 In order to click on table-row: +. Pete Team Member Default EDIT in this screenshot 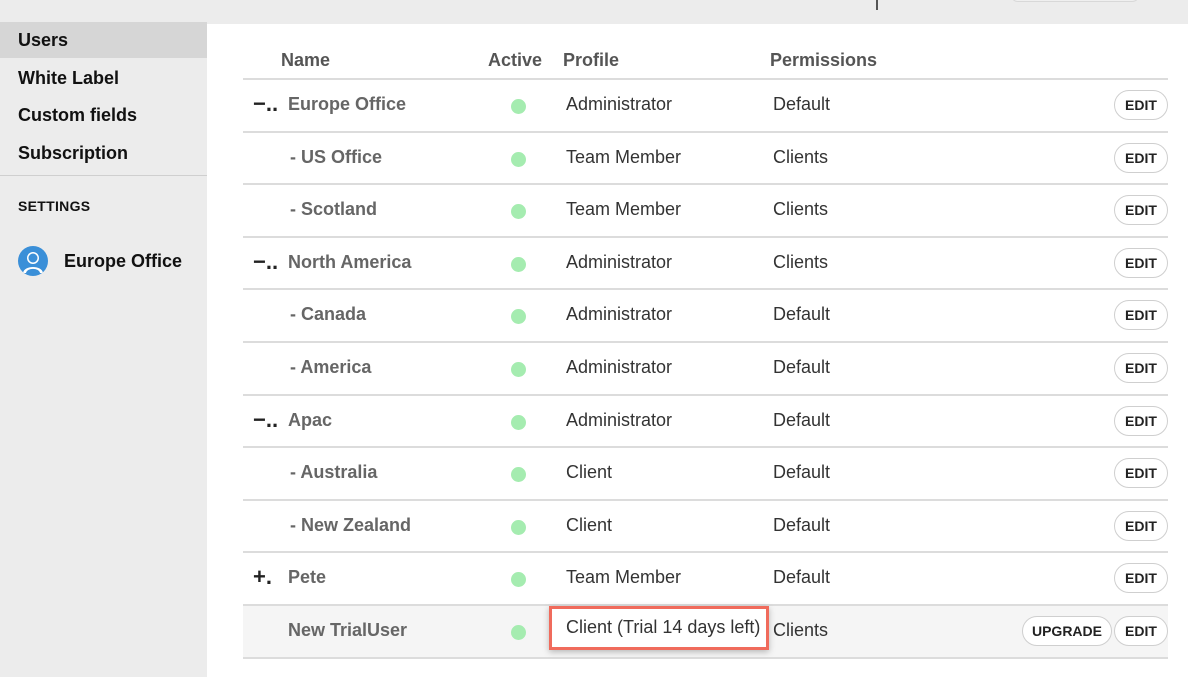, I will do `click(705, 579)`.